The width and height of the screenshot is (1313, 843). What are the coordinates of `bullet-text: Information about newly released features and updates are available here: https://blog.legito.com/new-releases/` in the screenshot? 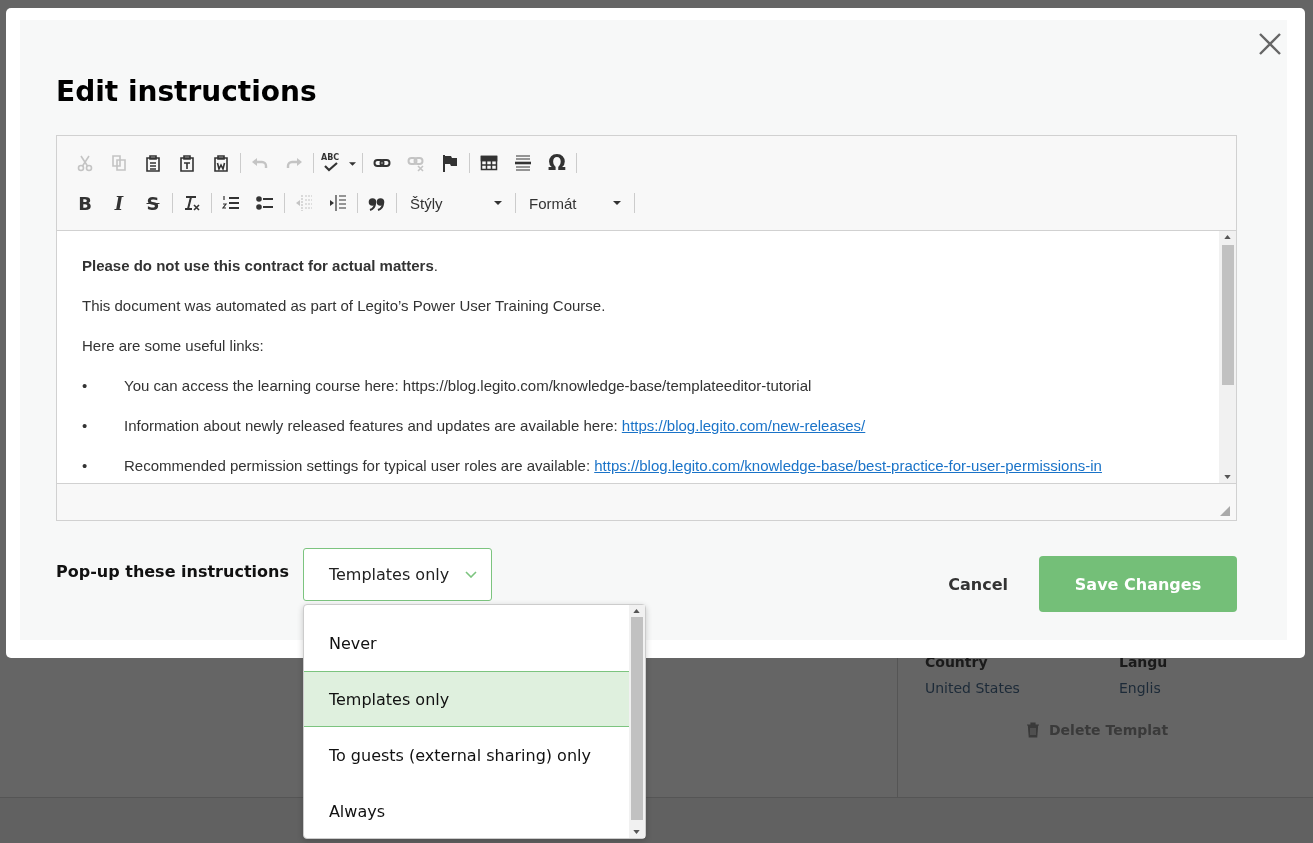 It's located at (495, 426).